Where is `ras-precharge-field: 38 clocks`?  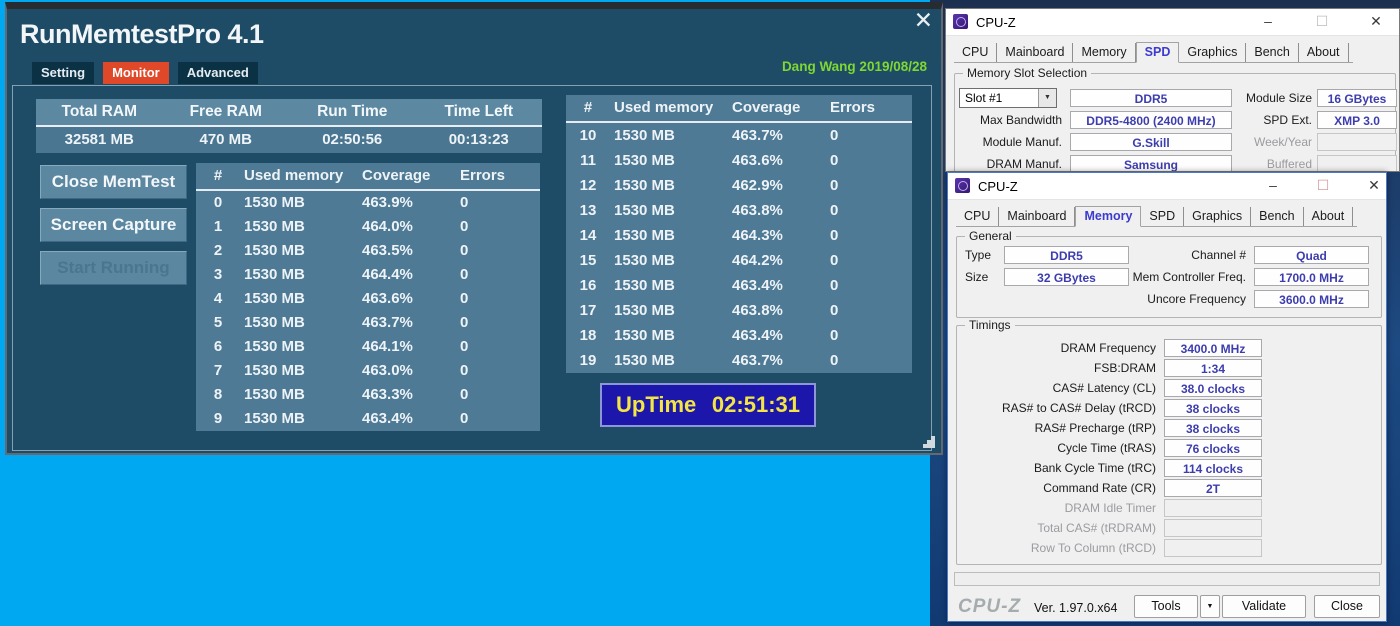
ras-precharge-field: 38 clocks is located at coordinates (1213, 428).